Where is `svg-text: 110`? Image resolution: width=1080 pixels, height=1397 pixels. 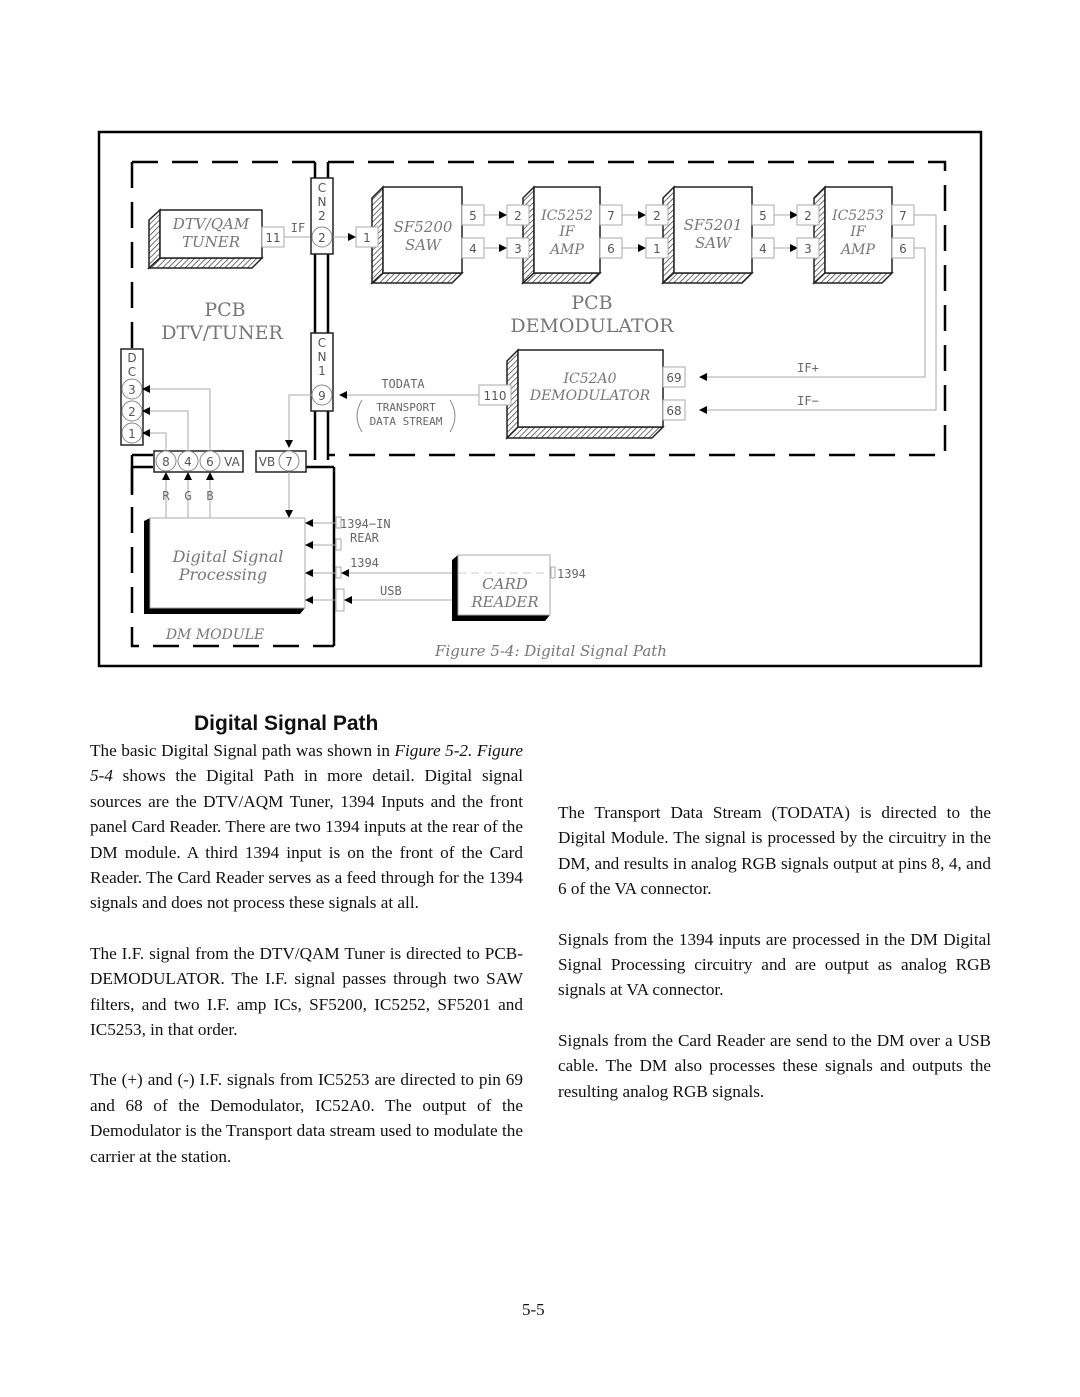
svg-text: 110 is located at coordinates (495, 396).